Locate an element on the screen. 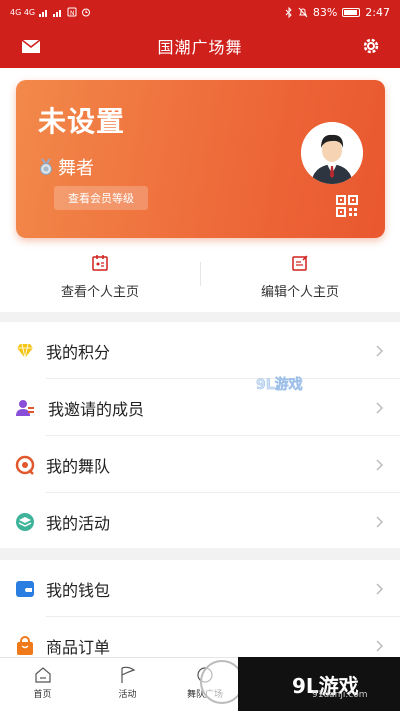 The image size is (400, 711). tab-label: 首页 is located at coordinates (42, 695).